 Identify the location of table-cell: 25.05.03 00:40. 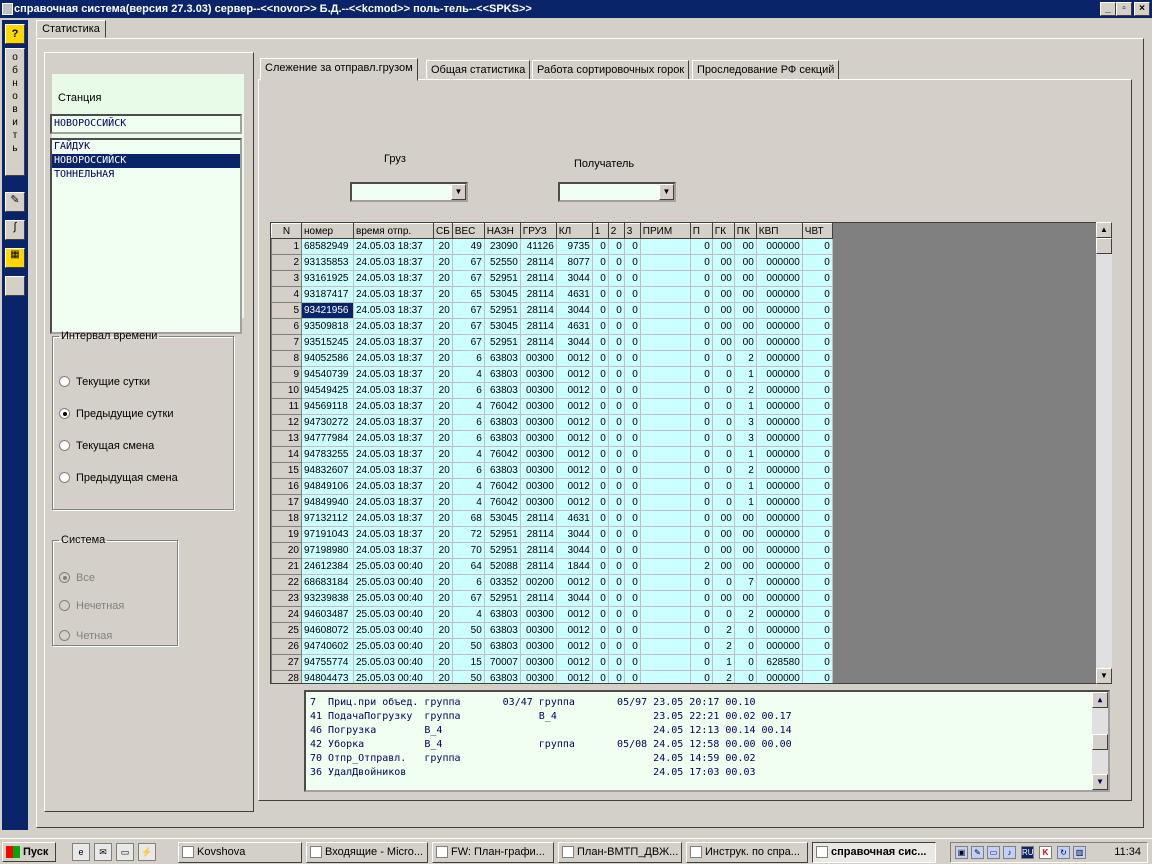
(393, 630).